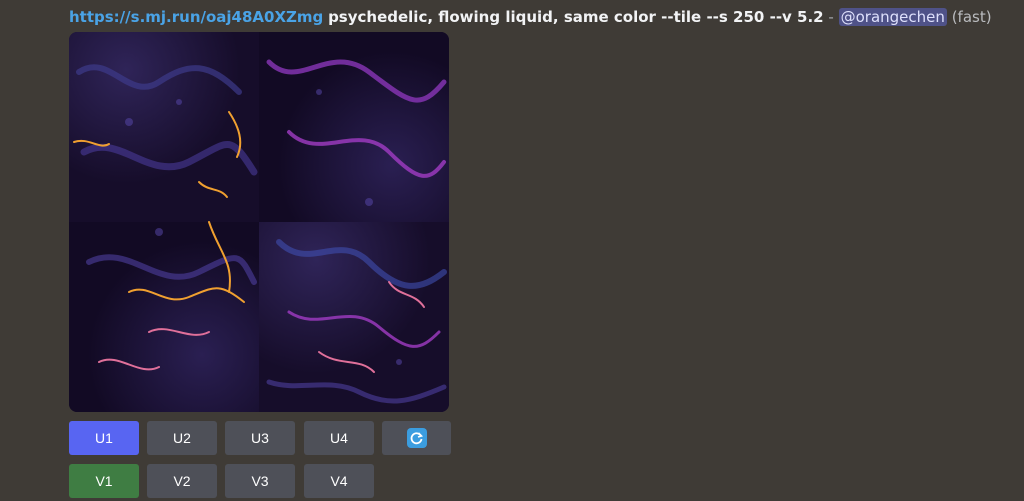 The width and height of the screenshot is (1024, 501). What do you see at coordinates (260, 438) in the screenshot?
I see `upscale-button-3: U3` at bounding box center [260, 438].